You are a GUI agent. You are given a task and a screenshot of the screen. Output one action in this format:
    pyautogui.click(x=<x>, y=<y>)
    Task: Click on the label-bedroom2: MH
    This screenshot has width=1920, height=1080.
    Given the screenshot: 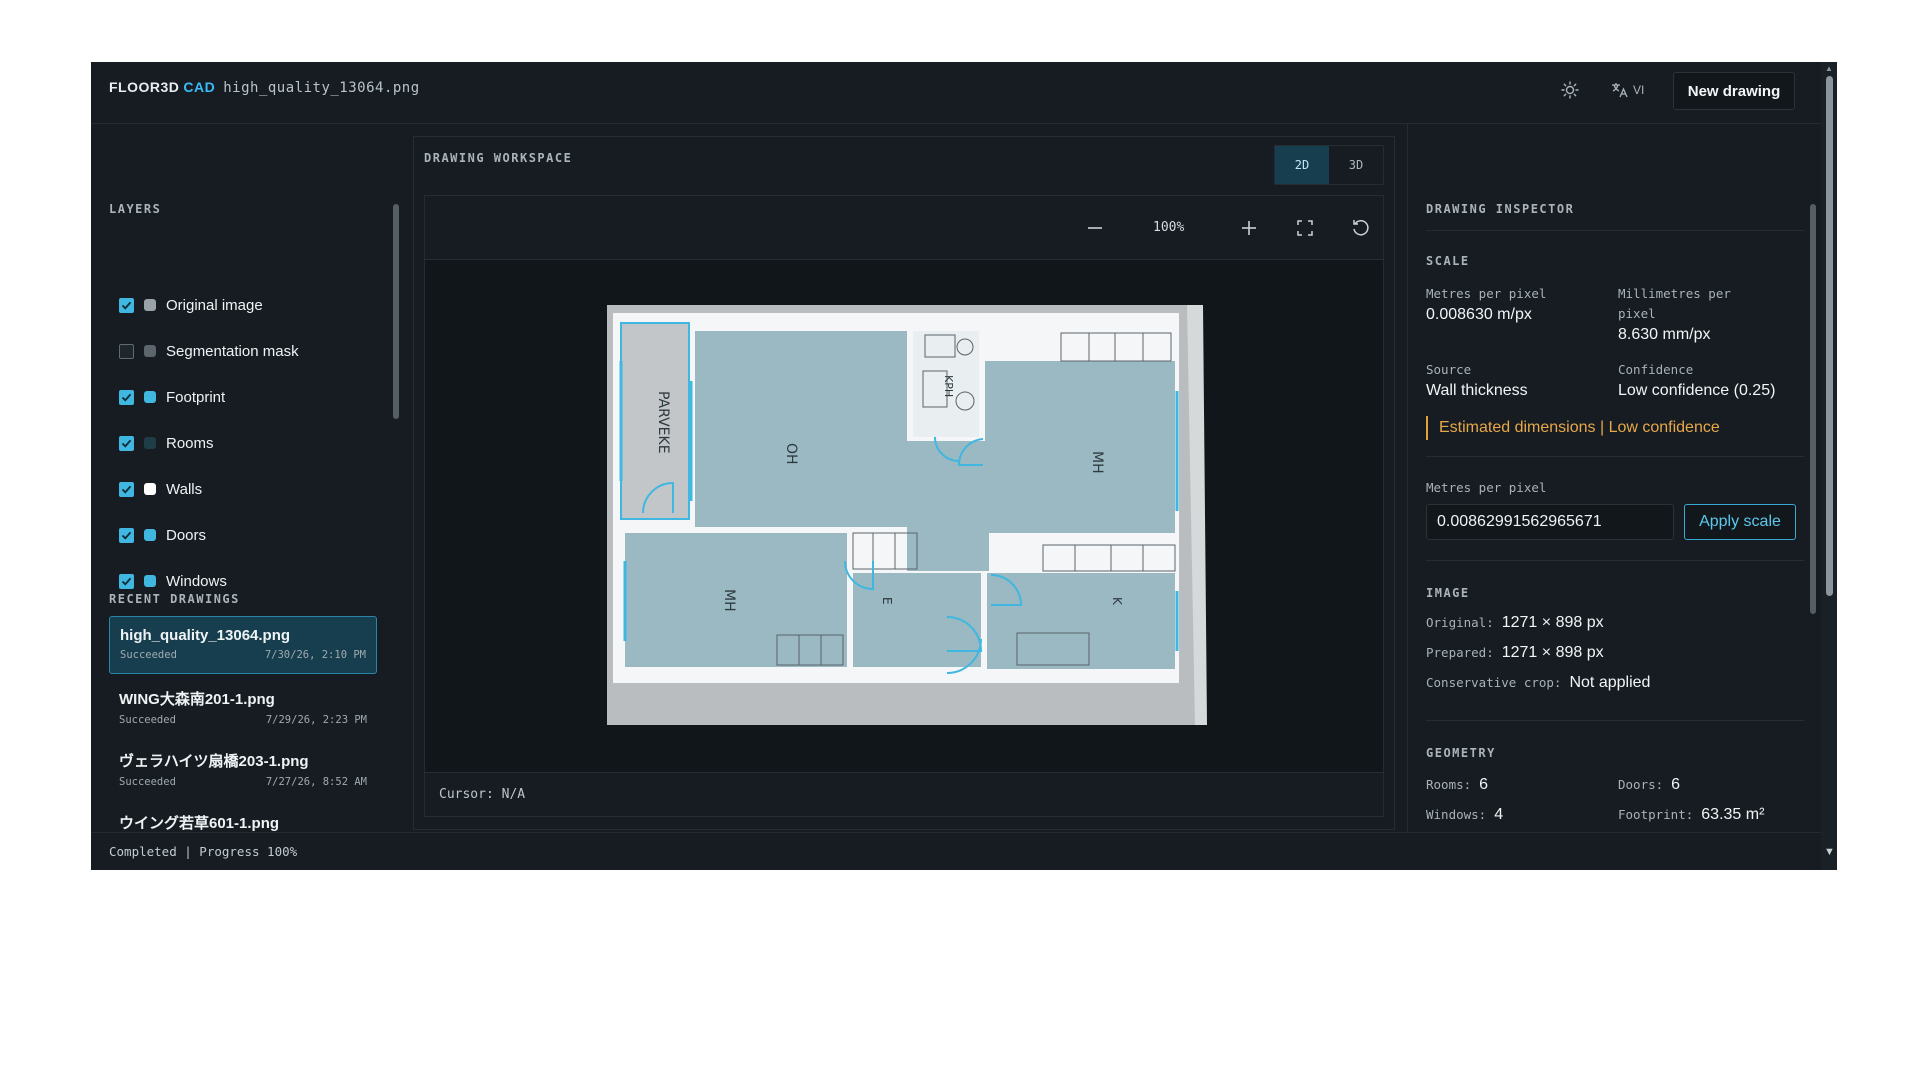 What is the action you would take?
    pyautogui.click(x=729, y=600)
    